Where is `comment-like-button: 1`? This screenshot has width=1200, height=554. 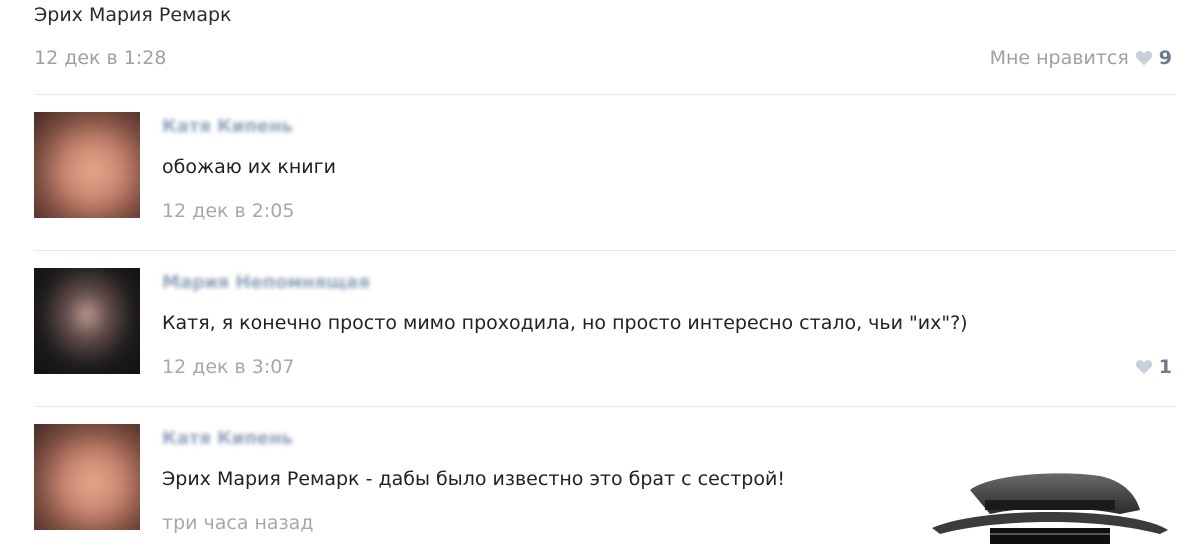
comment-like-button: 1 is located at coordinates (1153, 367).